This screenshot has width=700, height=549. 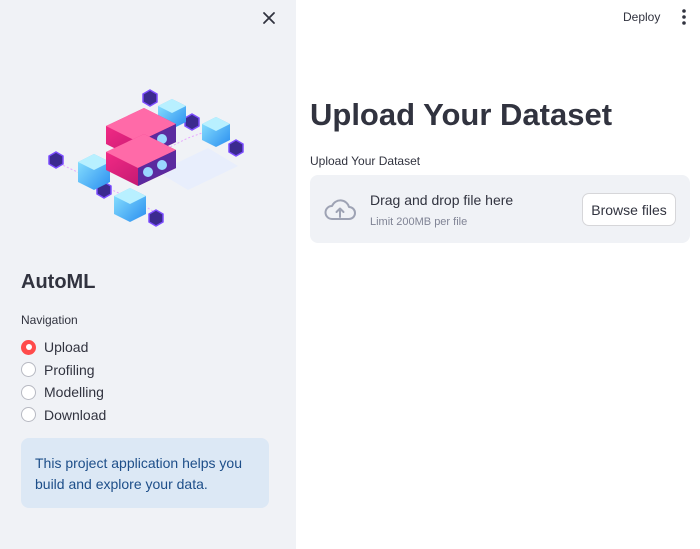 I want to click on nav-option-label: Upload, so click(x=66, y=347).